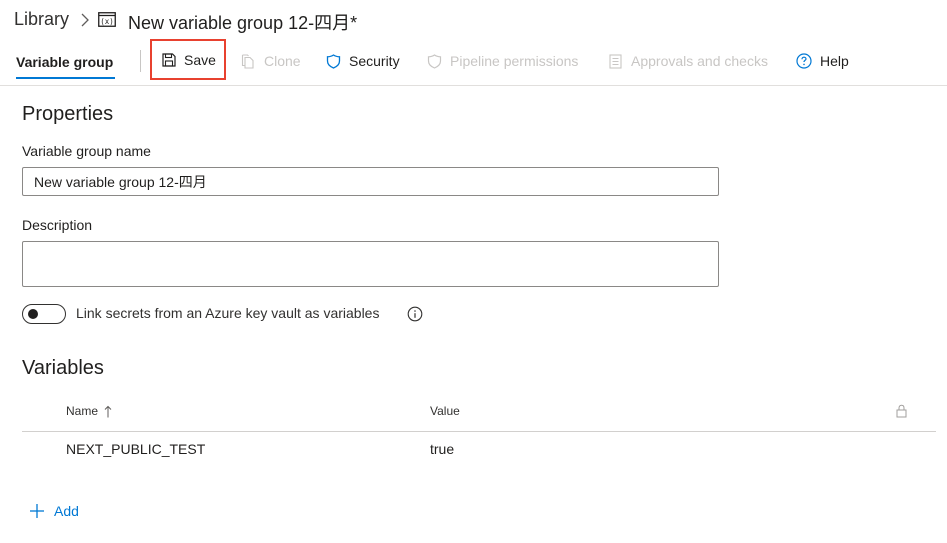  What do you see at coordinates (834, 61) in the screenshot?
I see `help-label: Help` at bounding box center [834, 61].